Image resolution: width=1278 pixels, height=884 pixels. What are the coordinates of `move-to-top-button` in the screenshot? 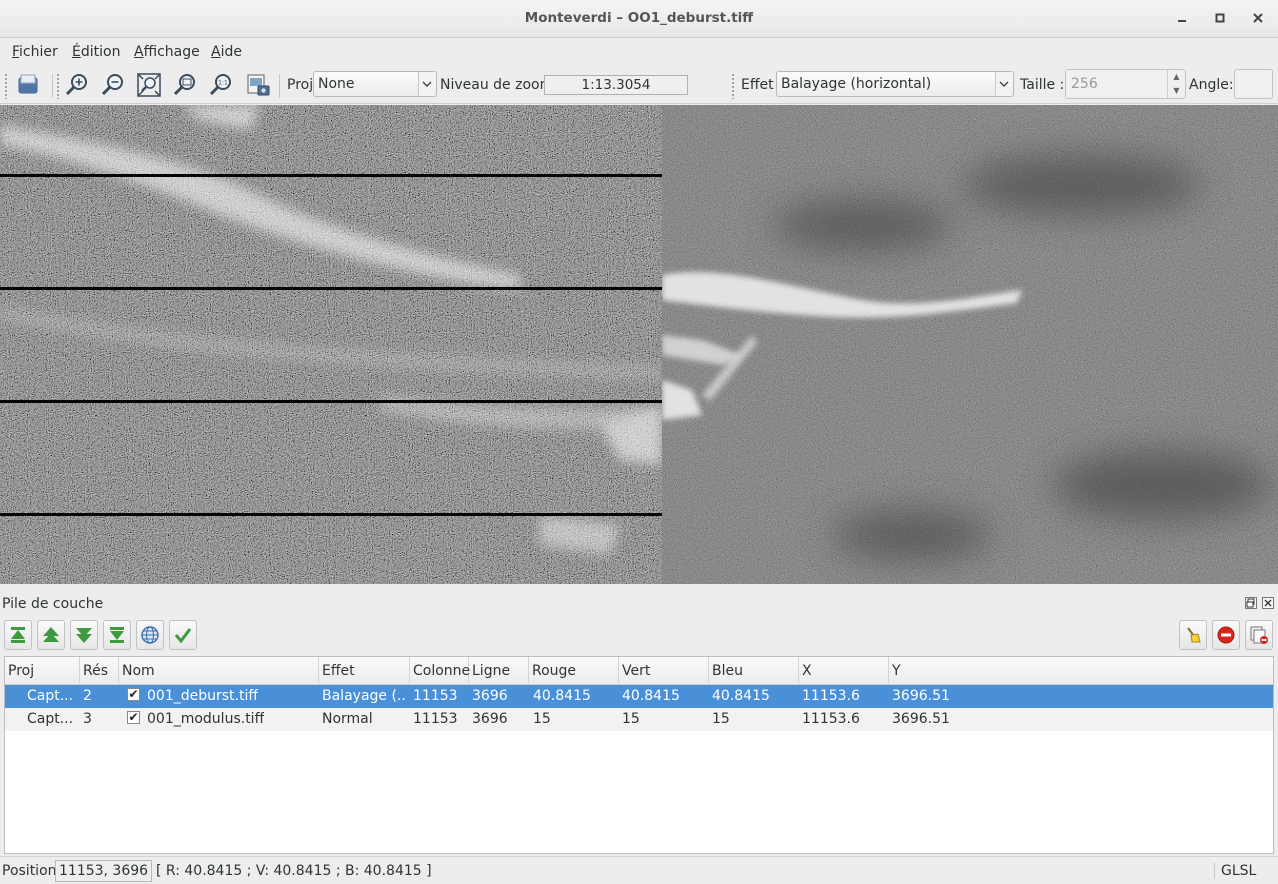 It's located at (18, 635).